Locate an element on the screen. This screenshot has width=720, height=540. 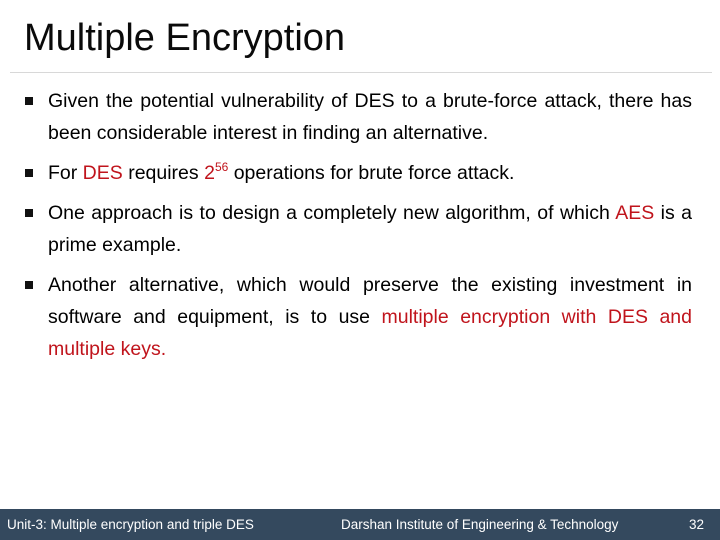
slide-title: Multiple Encryption is located at coordinates (185, 38).